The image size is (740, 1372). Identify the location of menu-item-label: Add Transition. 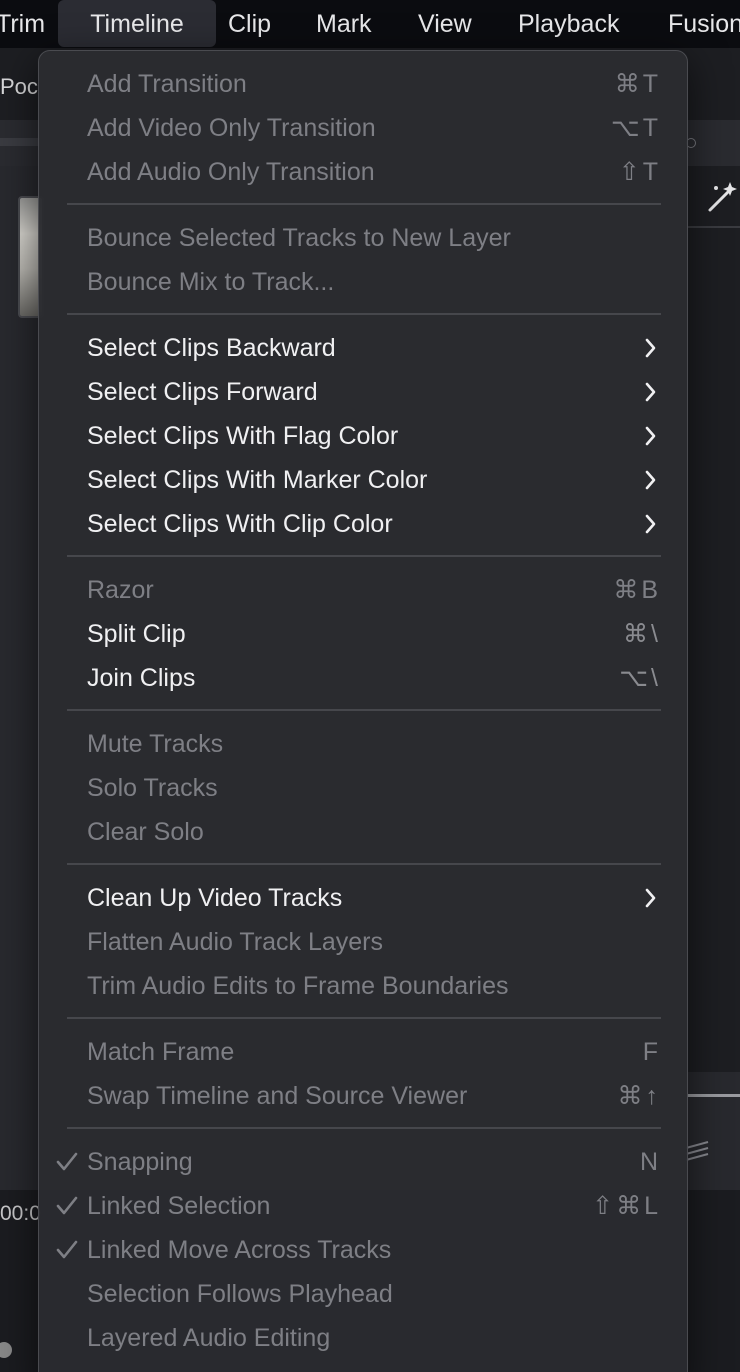
(167, 84).